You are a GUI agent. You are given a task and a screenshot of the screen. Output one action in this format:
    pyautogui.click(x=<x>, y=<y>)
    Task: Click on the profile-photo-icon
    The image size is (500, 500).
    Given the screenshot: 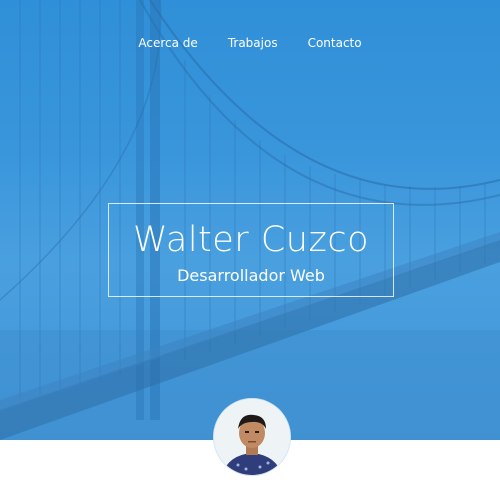 What is the action you would take?
    pyautogui.click(x=252, y=437)
    